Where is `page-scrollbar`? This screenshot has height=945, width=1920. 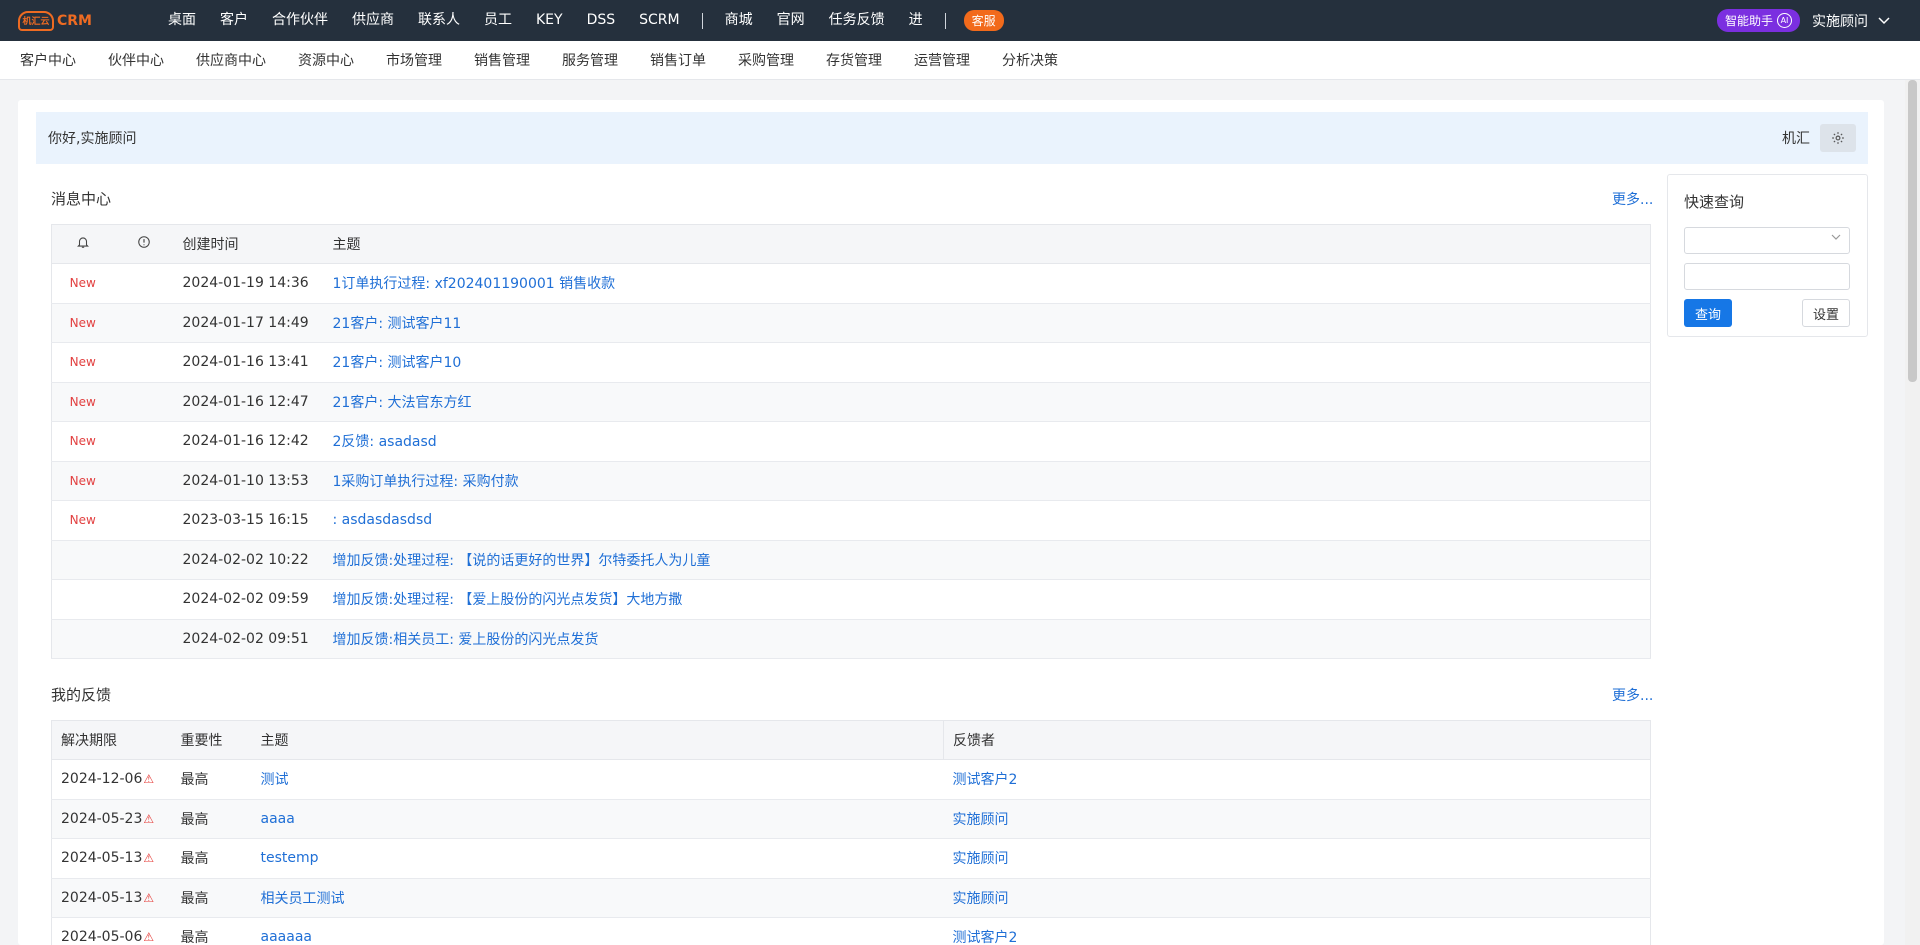
page-scrollbar is located at coordinates (1912, 512).